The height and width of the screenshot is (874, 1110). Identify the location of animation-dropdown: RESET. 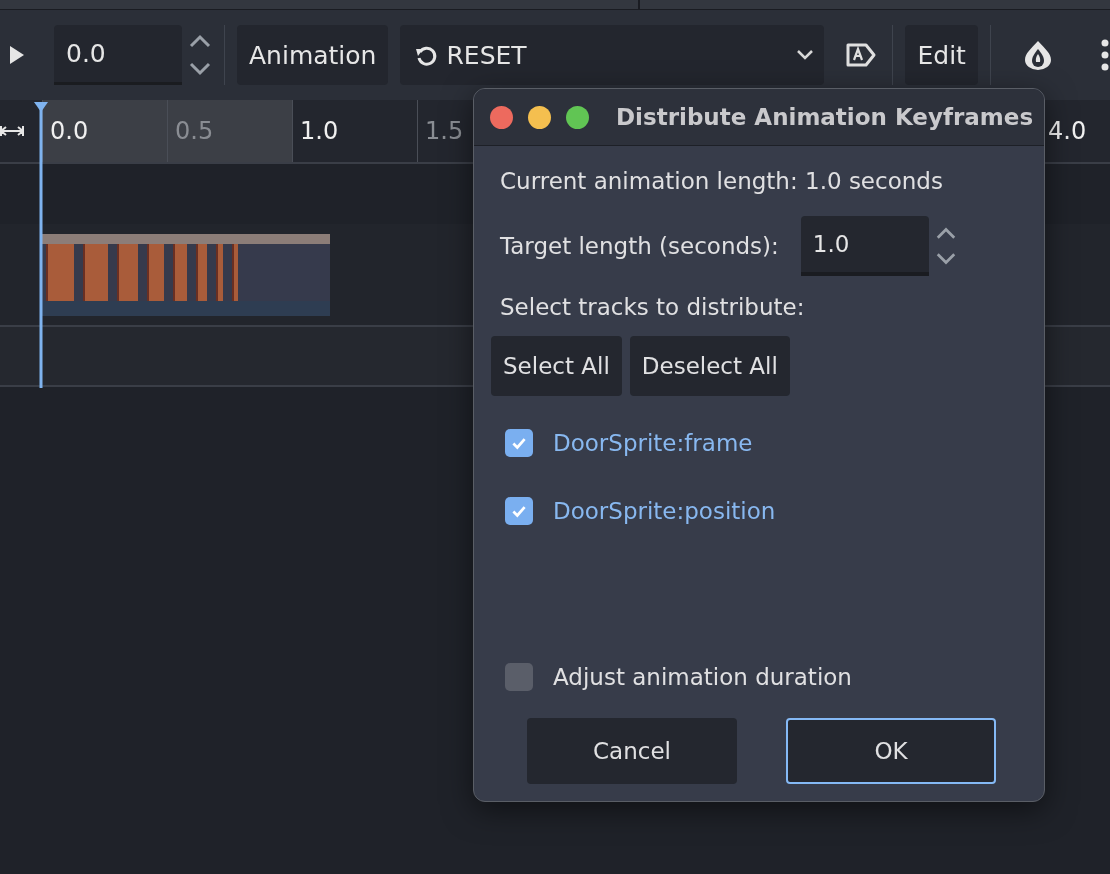
(612, 55).